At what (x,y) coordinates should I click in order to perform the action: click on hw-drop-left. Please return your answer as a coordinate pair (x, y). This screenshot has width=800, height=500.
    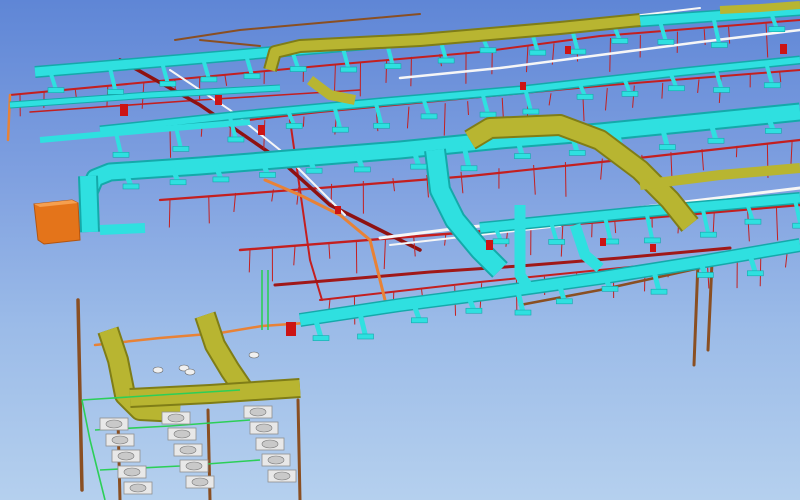
    Looking at the image, I should click on (9, 117).